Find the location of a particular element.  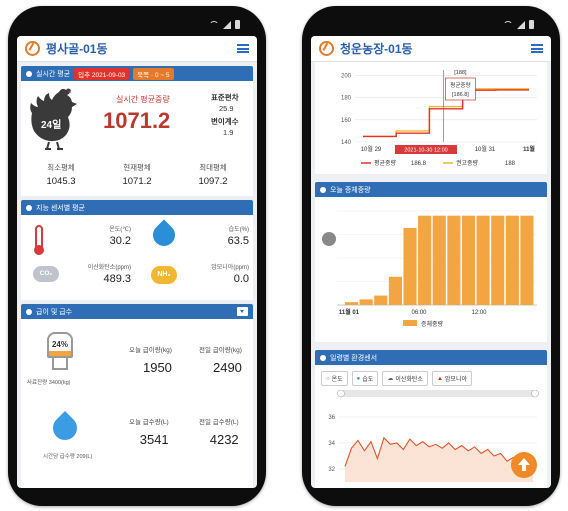

feed-value: 1950 is located at coordinates (157, 367).